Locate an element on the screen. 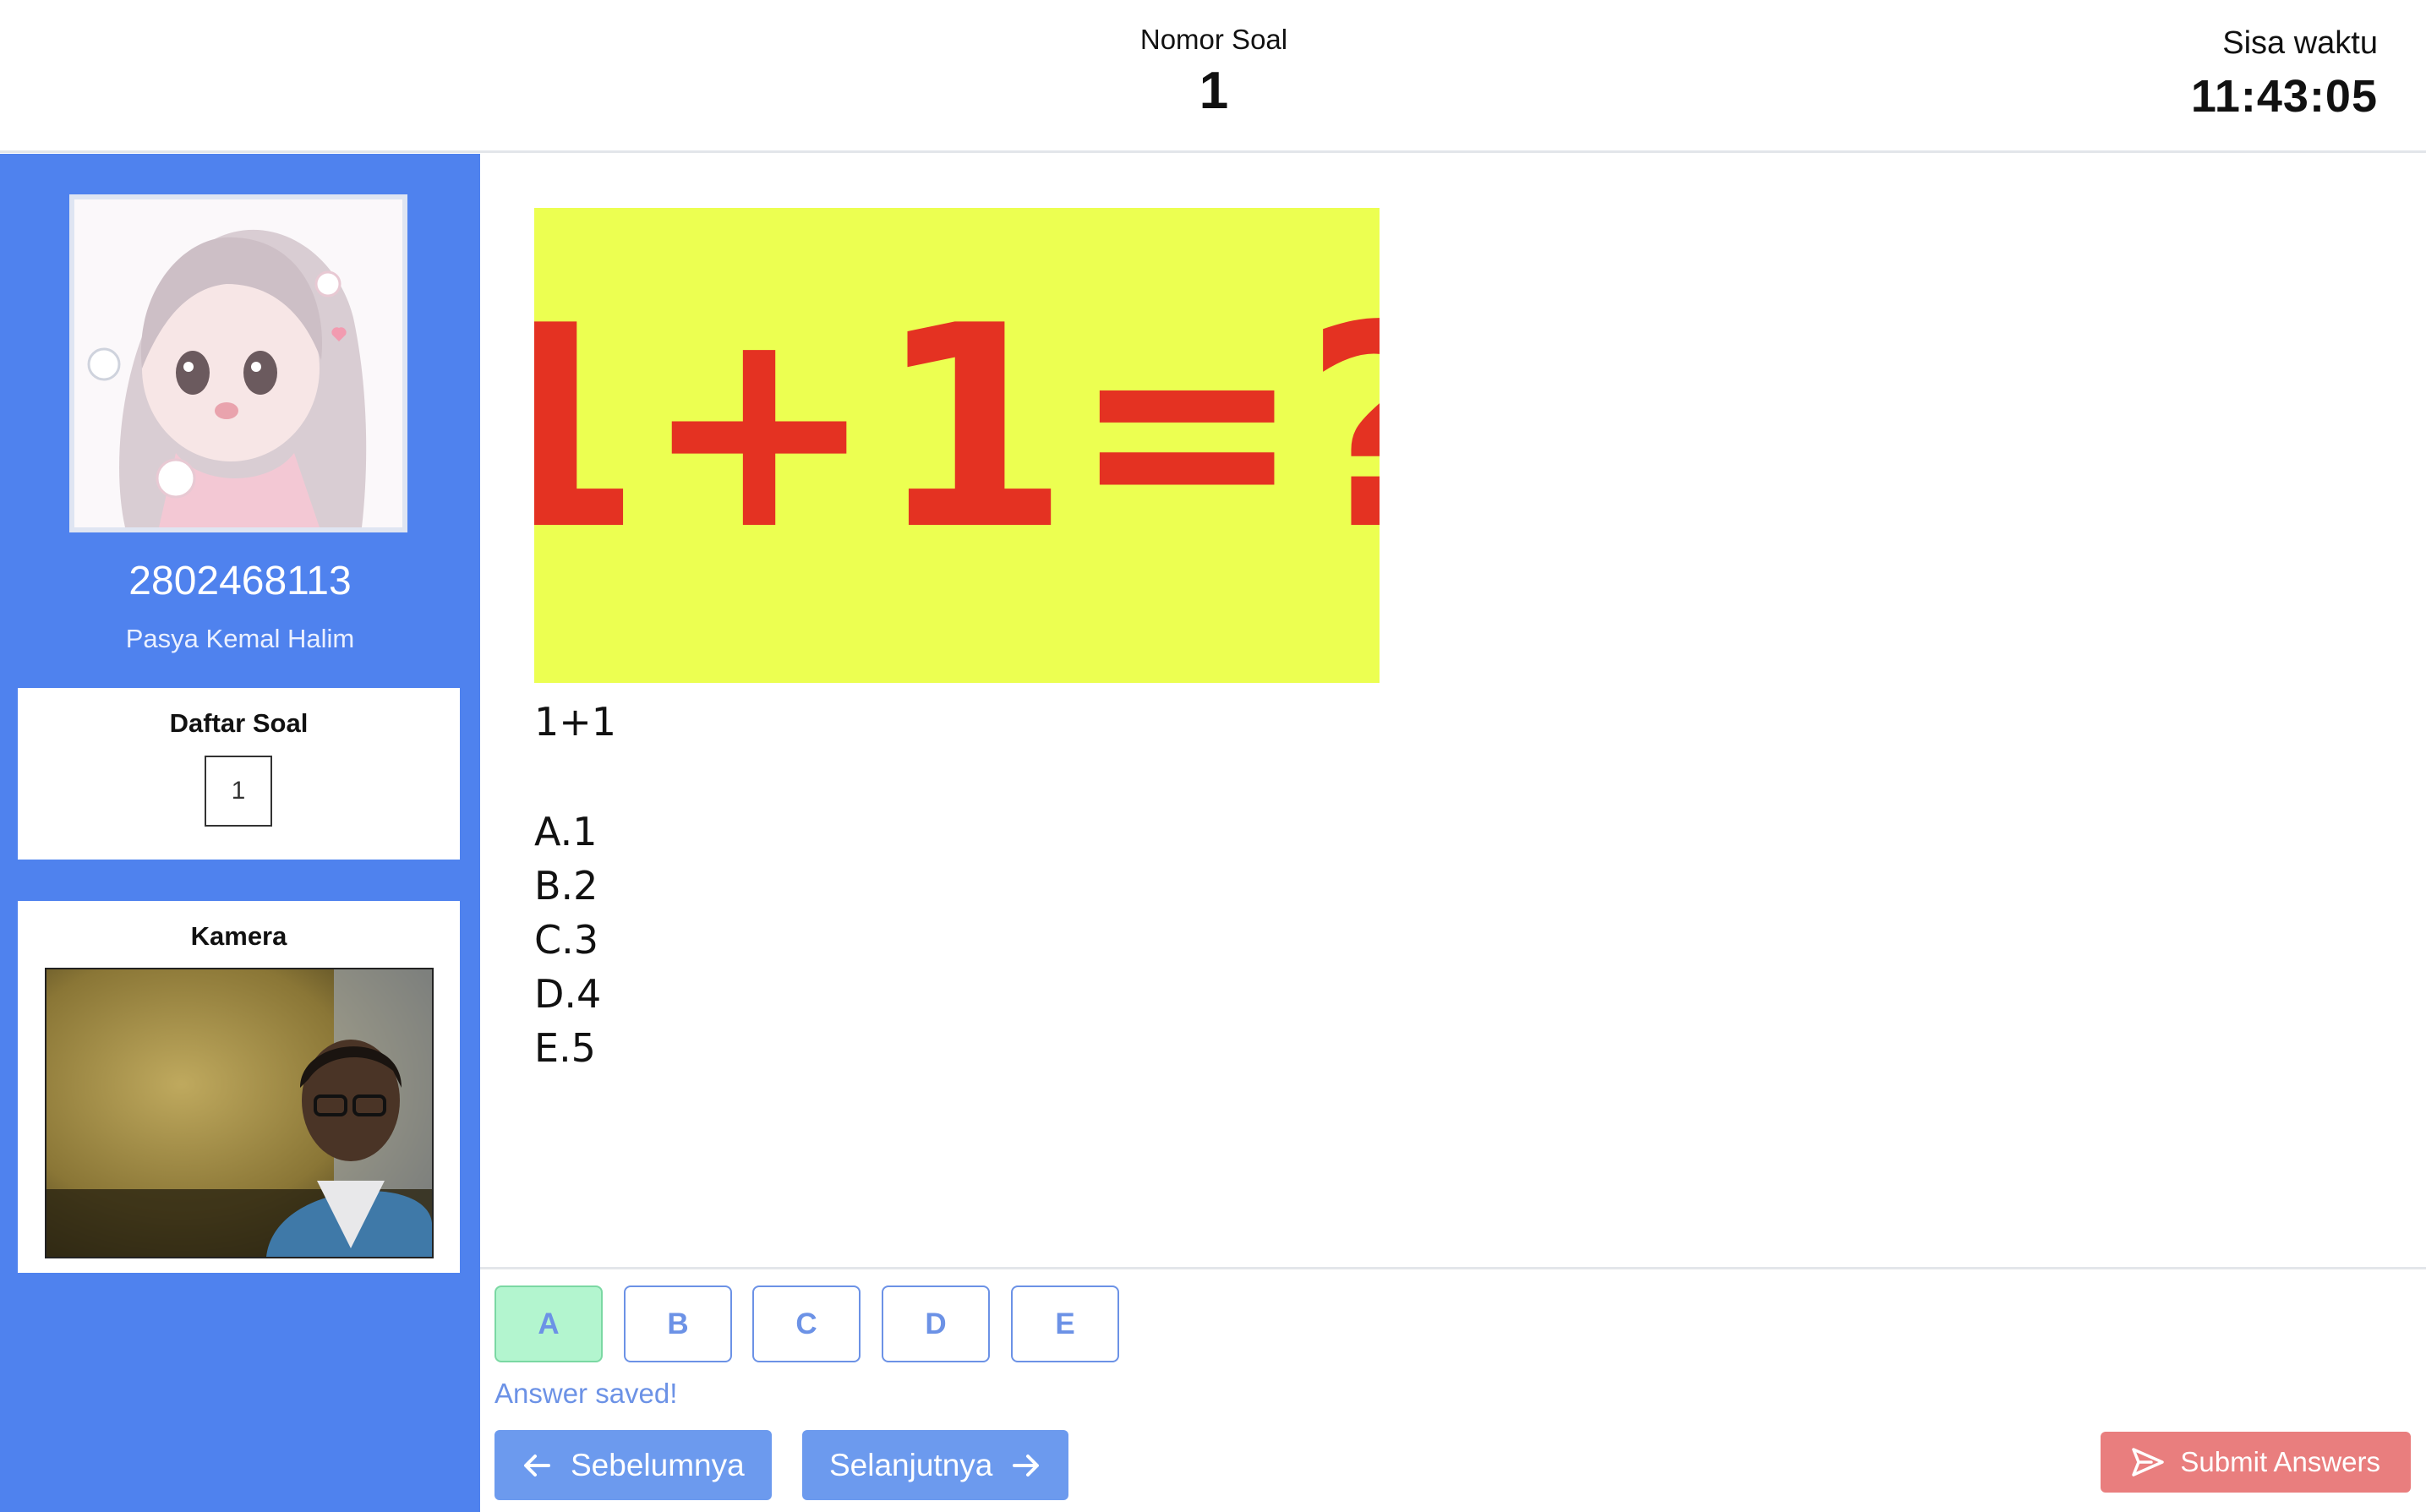 This screenshot has width=2426, height=1512. answer-saved-message: Answer saved! is located at coordinates (586, 1393).